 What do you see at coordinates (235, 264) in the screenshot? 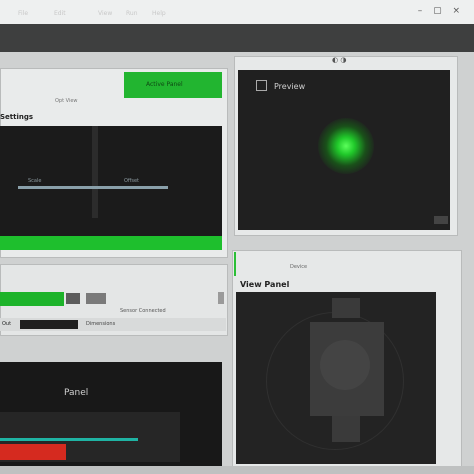
I see `panel-accent` at bounding box center [235, 264].